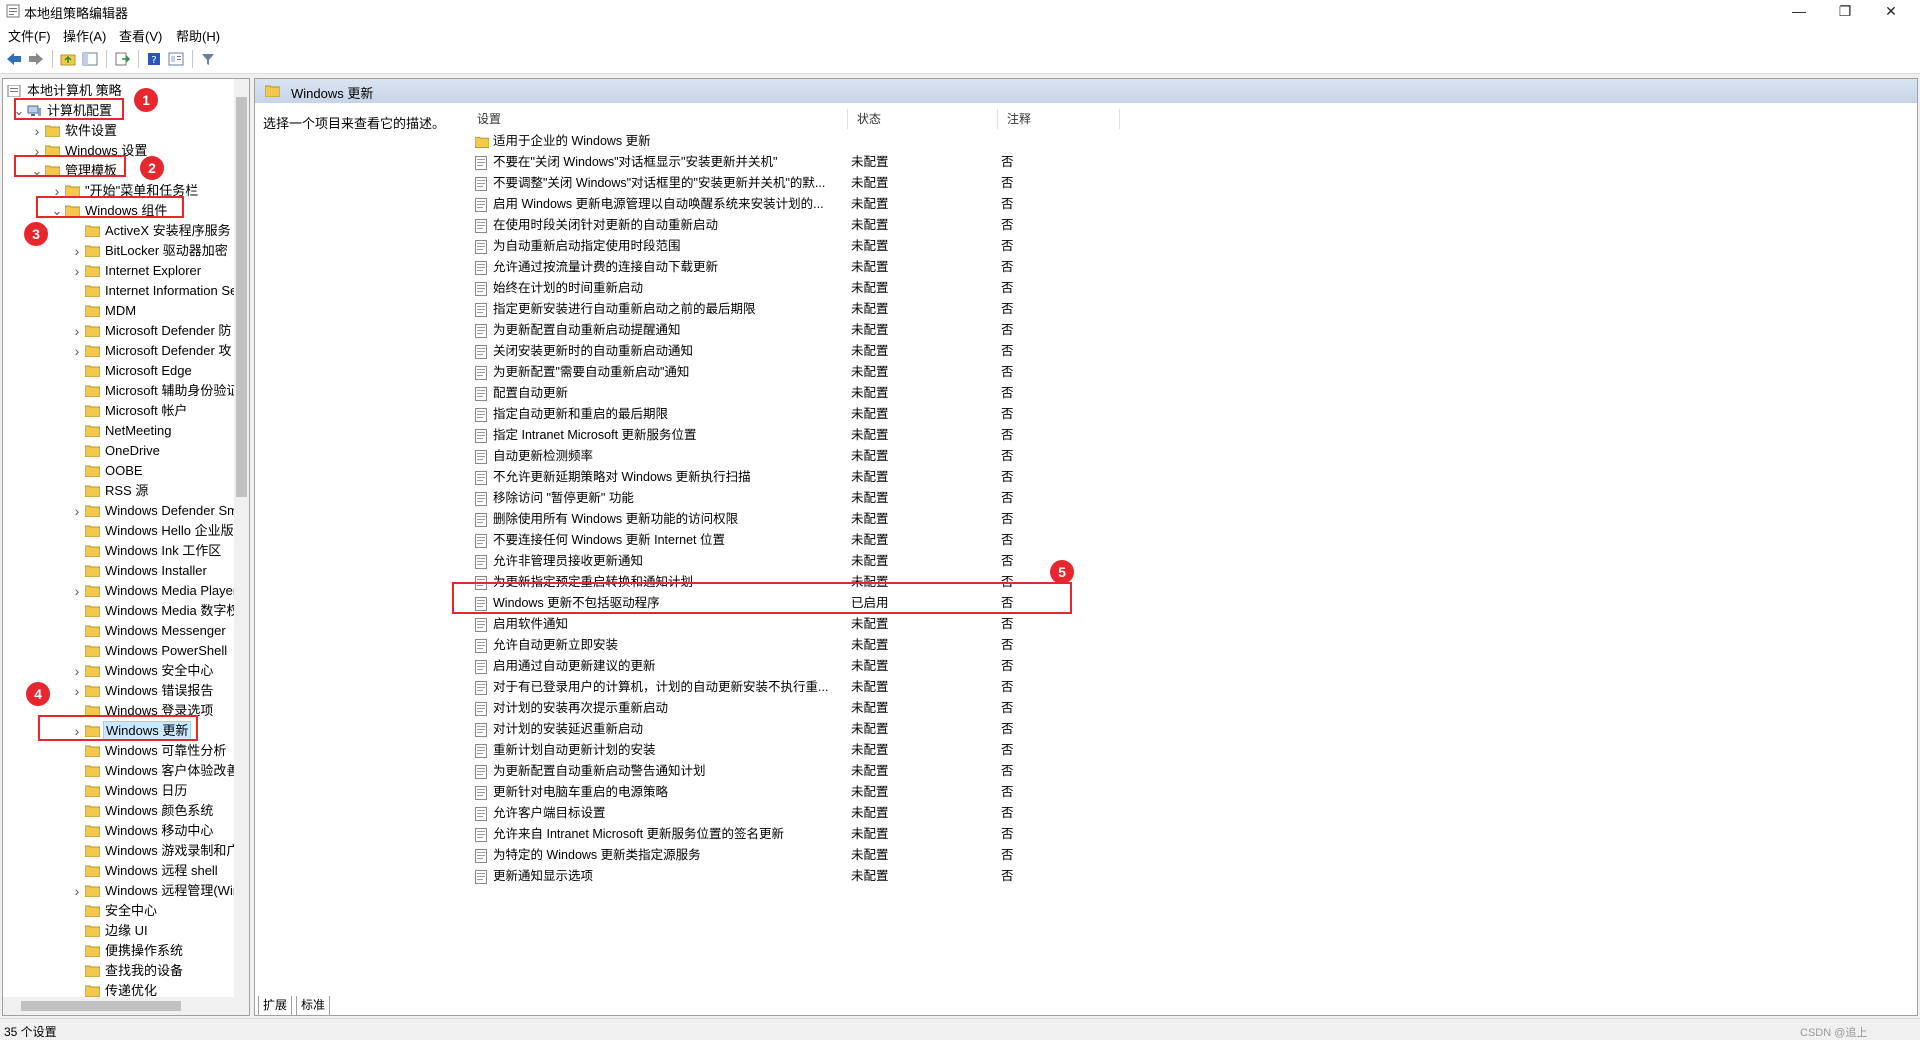 The image size is (1920, 1040). Describe the element at coordinates (1071, 834) in the screenshot. I see `policy-row: 允许来自 Intranet Microsoft 更新服务位置的签名更新 未配置 否` at that location.